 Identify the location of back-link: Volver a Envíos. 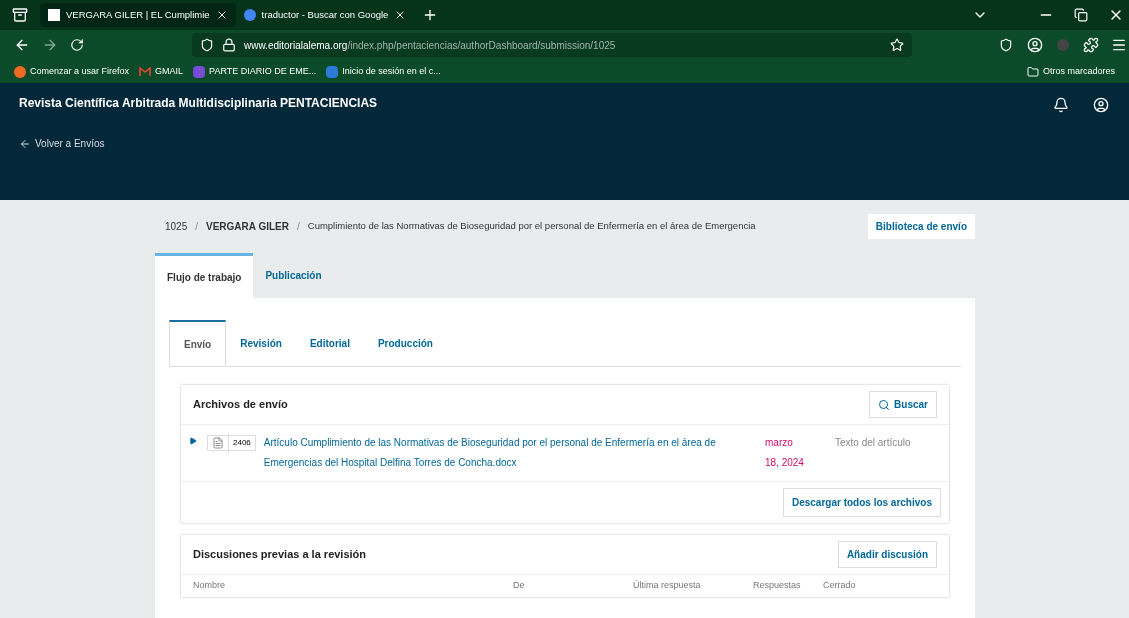
(70, 143).